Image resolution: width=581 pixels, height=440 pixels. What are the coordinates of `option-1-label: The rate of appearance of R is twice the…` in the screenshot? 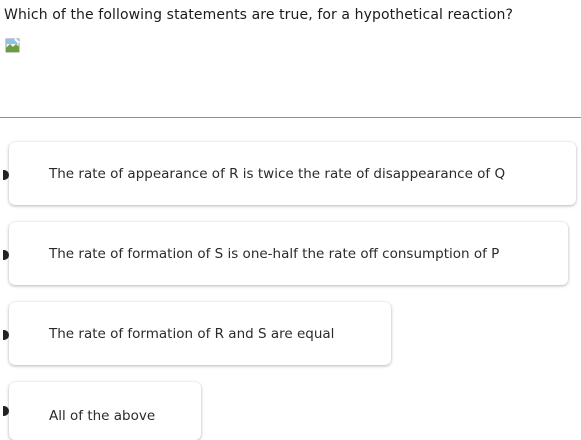 It's located at (277, 173).